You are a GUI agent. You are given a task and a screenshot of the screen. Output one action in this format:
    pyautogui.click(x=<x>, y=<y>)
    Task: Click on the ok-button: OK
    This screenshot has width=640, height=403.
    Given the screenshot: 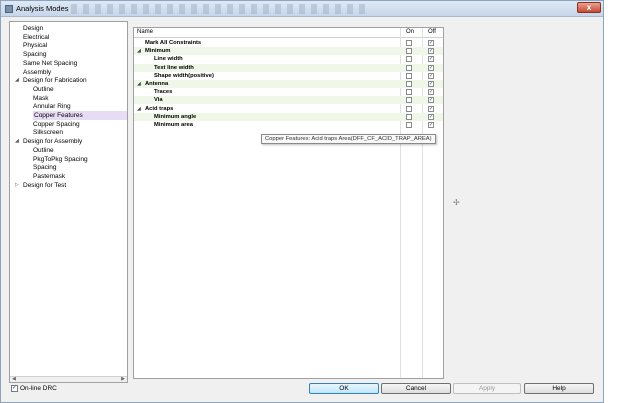 What is the action you would take?
    pyautogui.click(x=344, y=388)
    